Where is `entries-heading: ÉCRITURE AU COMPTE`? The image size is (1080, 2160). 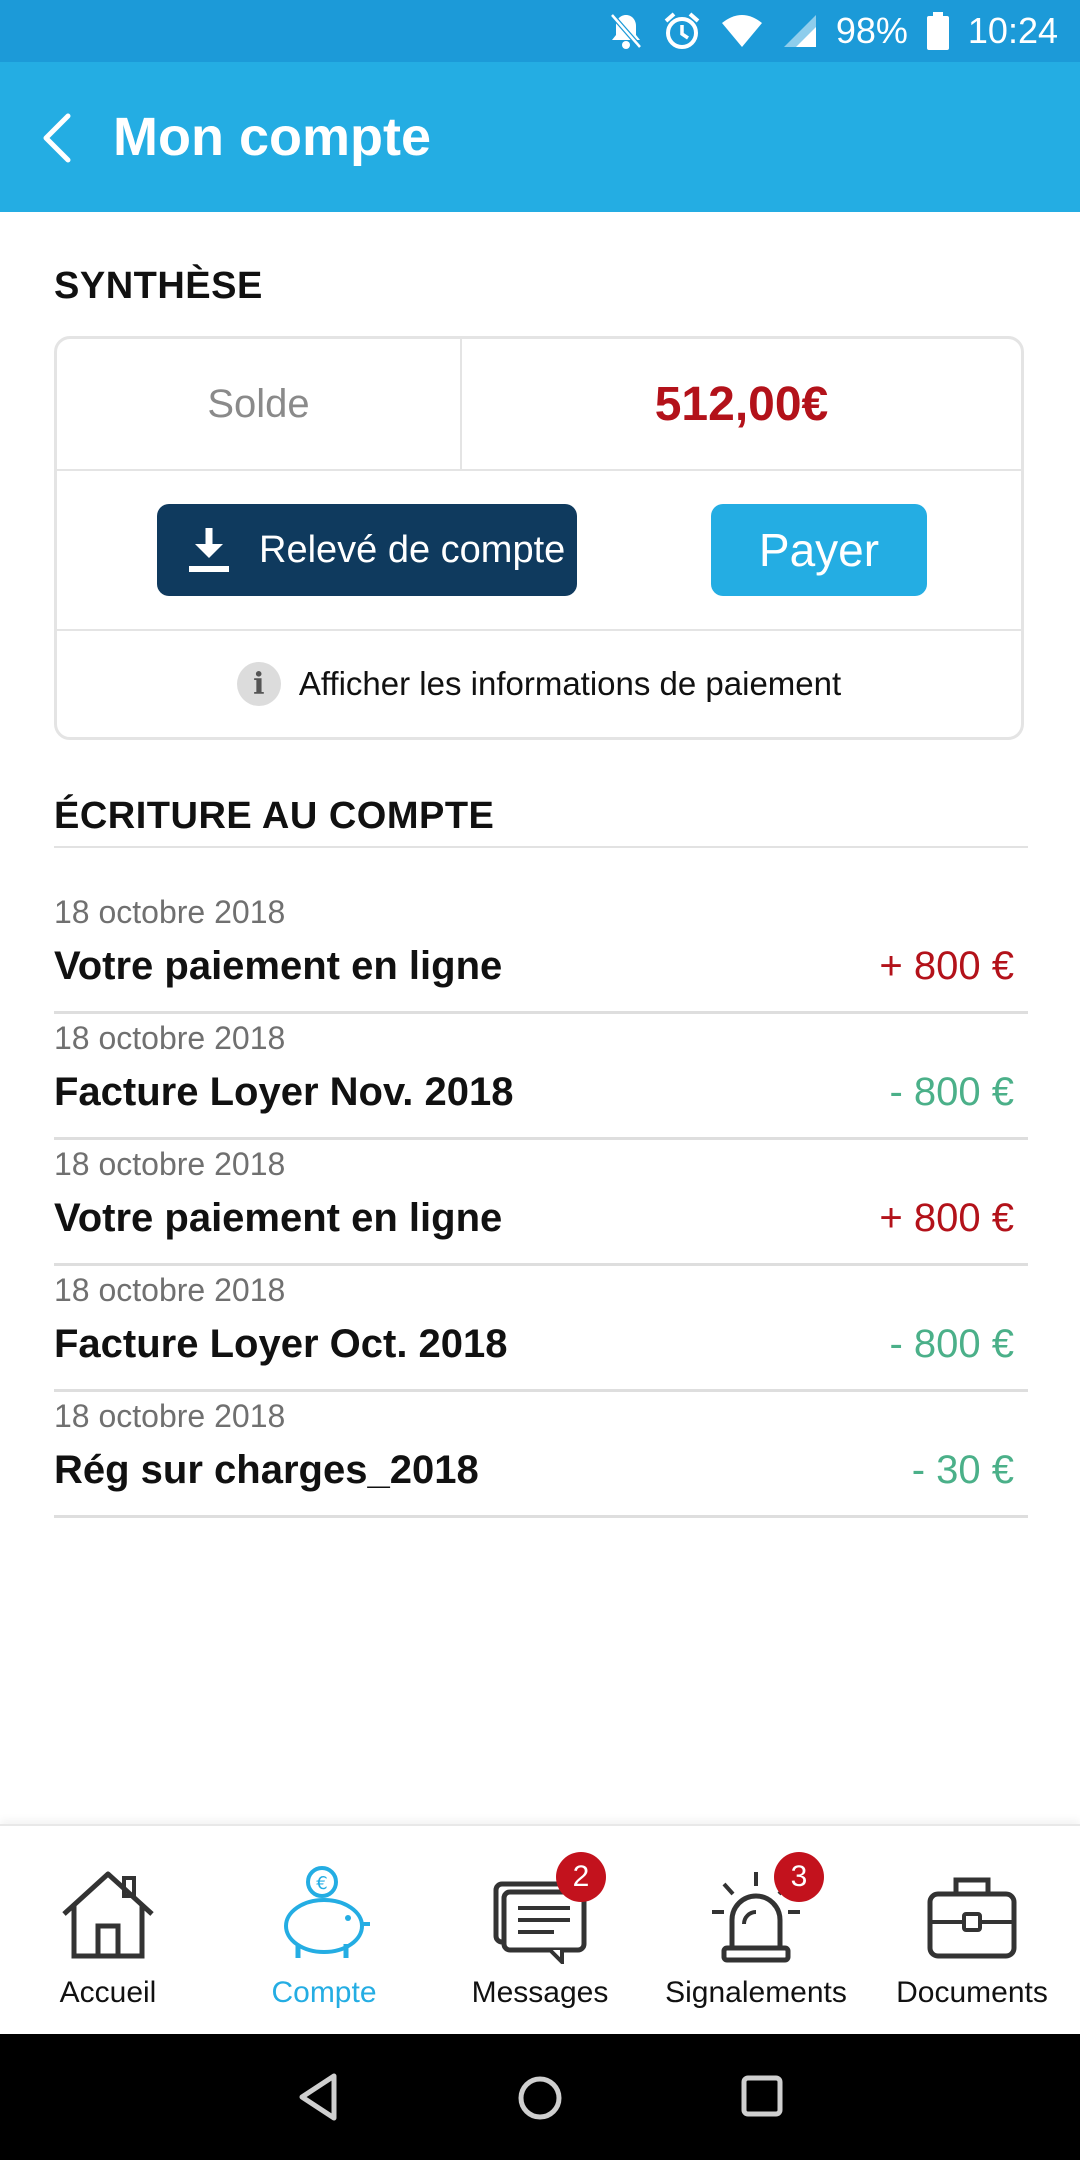
entries-heading: ÉCRITURE AU COMPTE is located at coordinates (274, 816).